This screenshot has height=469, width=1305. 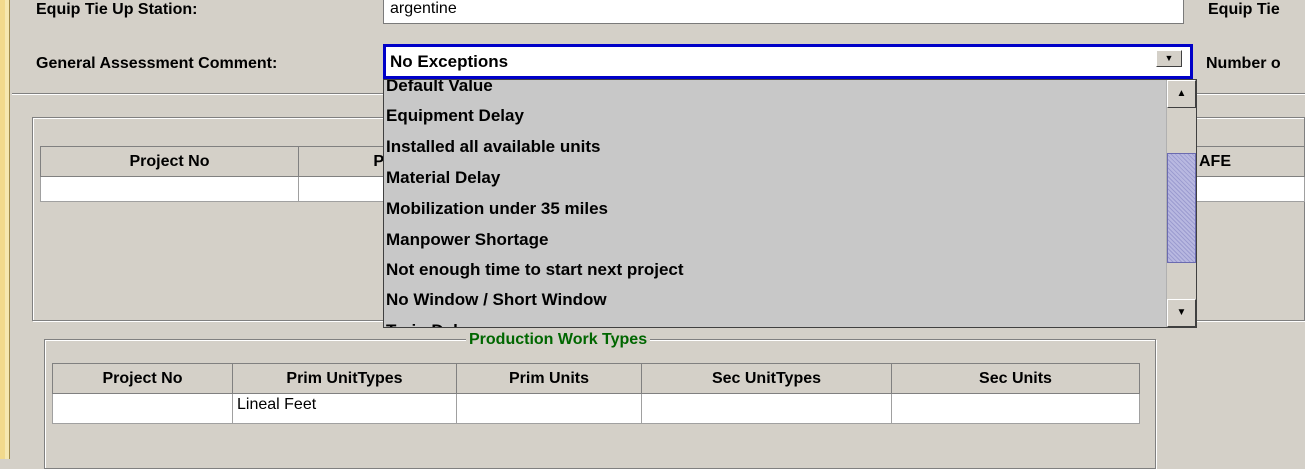 I want to click on dropdown-scrollbar: ▲ ▼, so click(x=1181, y=203).